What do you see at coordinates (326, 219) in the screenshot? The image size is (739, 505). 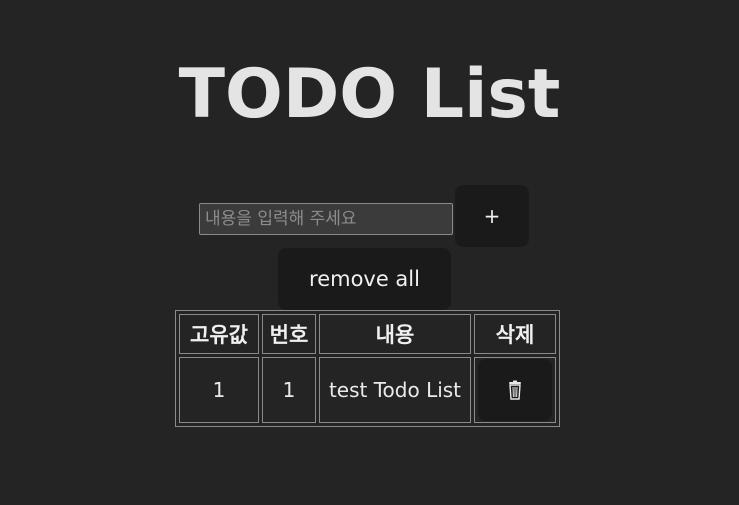 I see `todo-input` at bounding box center [326, 219].